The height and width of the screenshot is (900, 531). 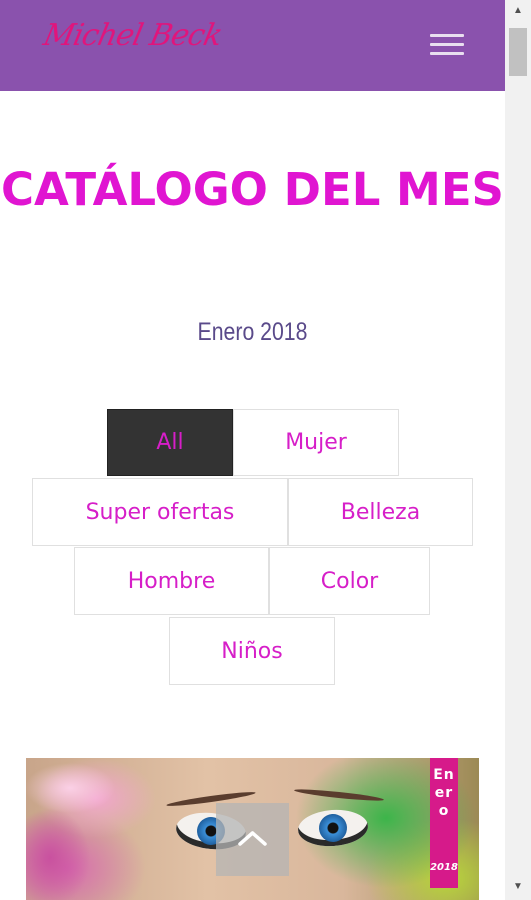 What do you see at coordinates (316, 442) in the screenshot?
I see `filter-mujer-button: Mujer` at bounding box center [316, 442].